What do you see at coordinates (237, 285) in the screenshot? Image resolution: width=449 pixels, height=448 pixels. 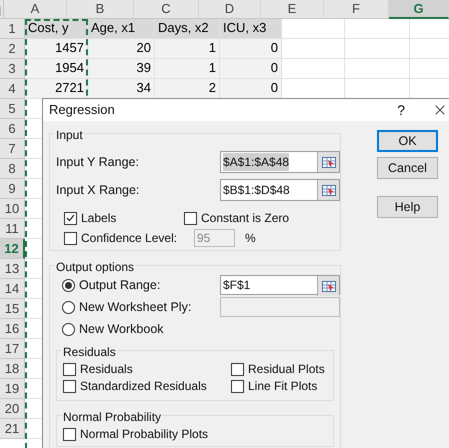 I see `field-value: $F$1` at bounding box center [237, 285].